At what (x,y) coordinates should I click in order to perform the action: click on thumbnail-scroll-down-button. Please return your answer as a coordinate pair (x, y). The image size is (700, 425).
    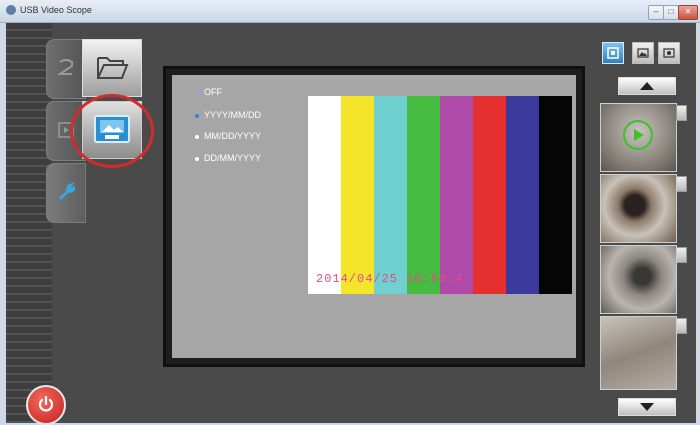
    Looking at the image, I should click on (647, 407).